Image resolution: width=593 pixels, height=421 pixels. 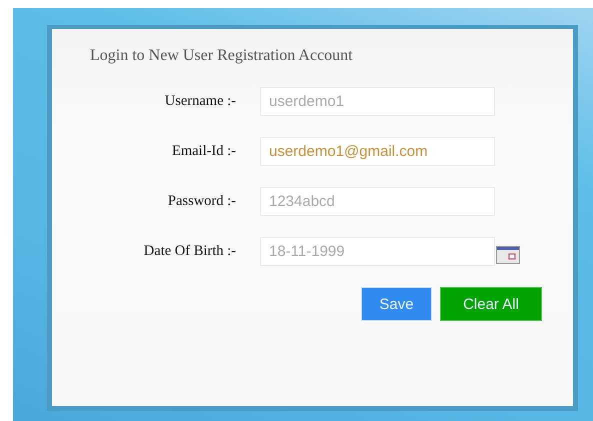 What do you see at coordinates (201, 201) in the screenshot?
I see `field-label: Password :-` at bounding box center [201, 201].